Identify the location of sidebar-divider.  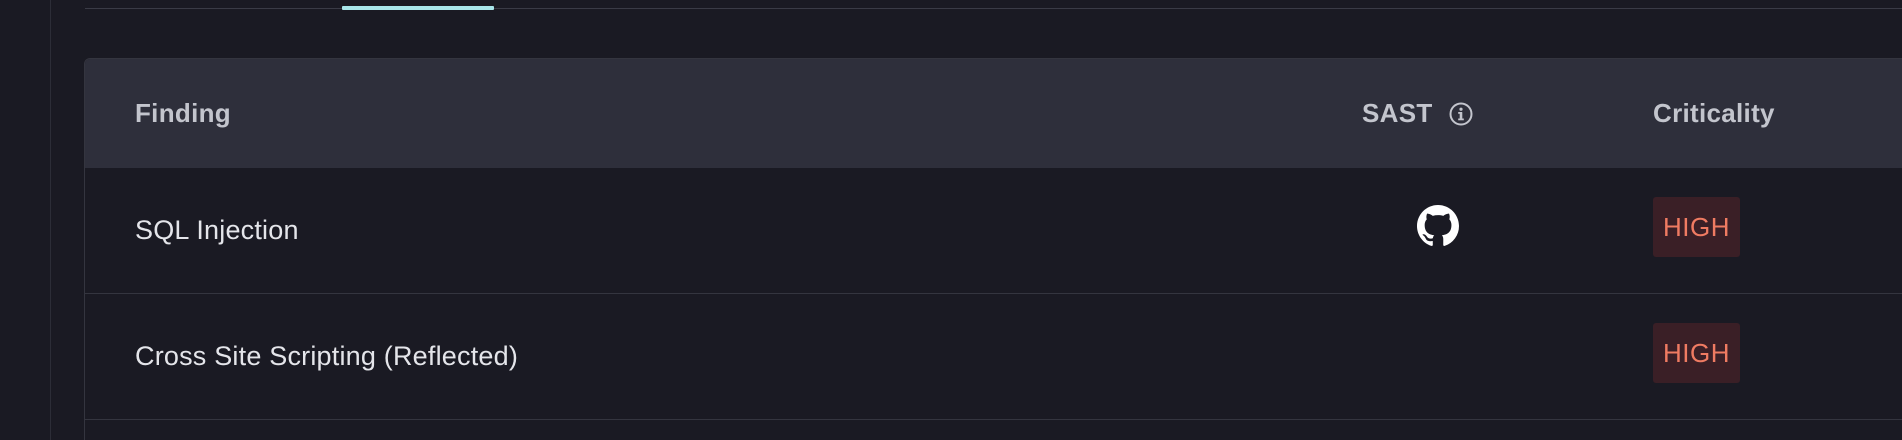
(50, 220).